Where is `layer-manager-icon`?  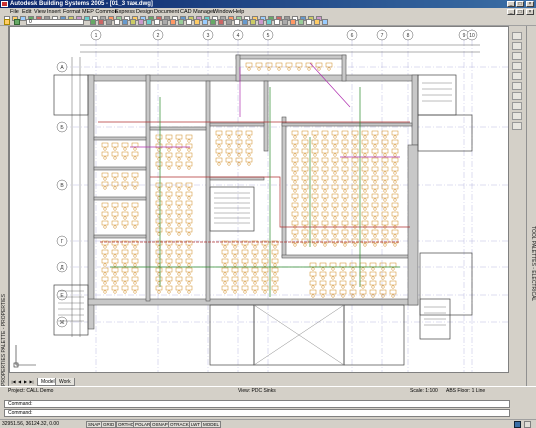 layer-manager-icon is located at coordinates (7, 22).